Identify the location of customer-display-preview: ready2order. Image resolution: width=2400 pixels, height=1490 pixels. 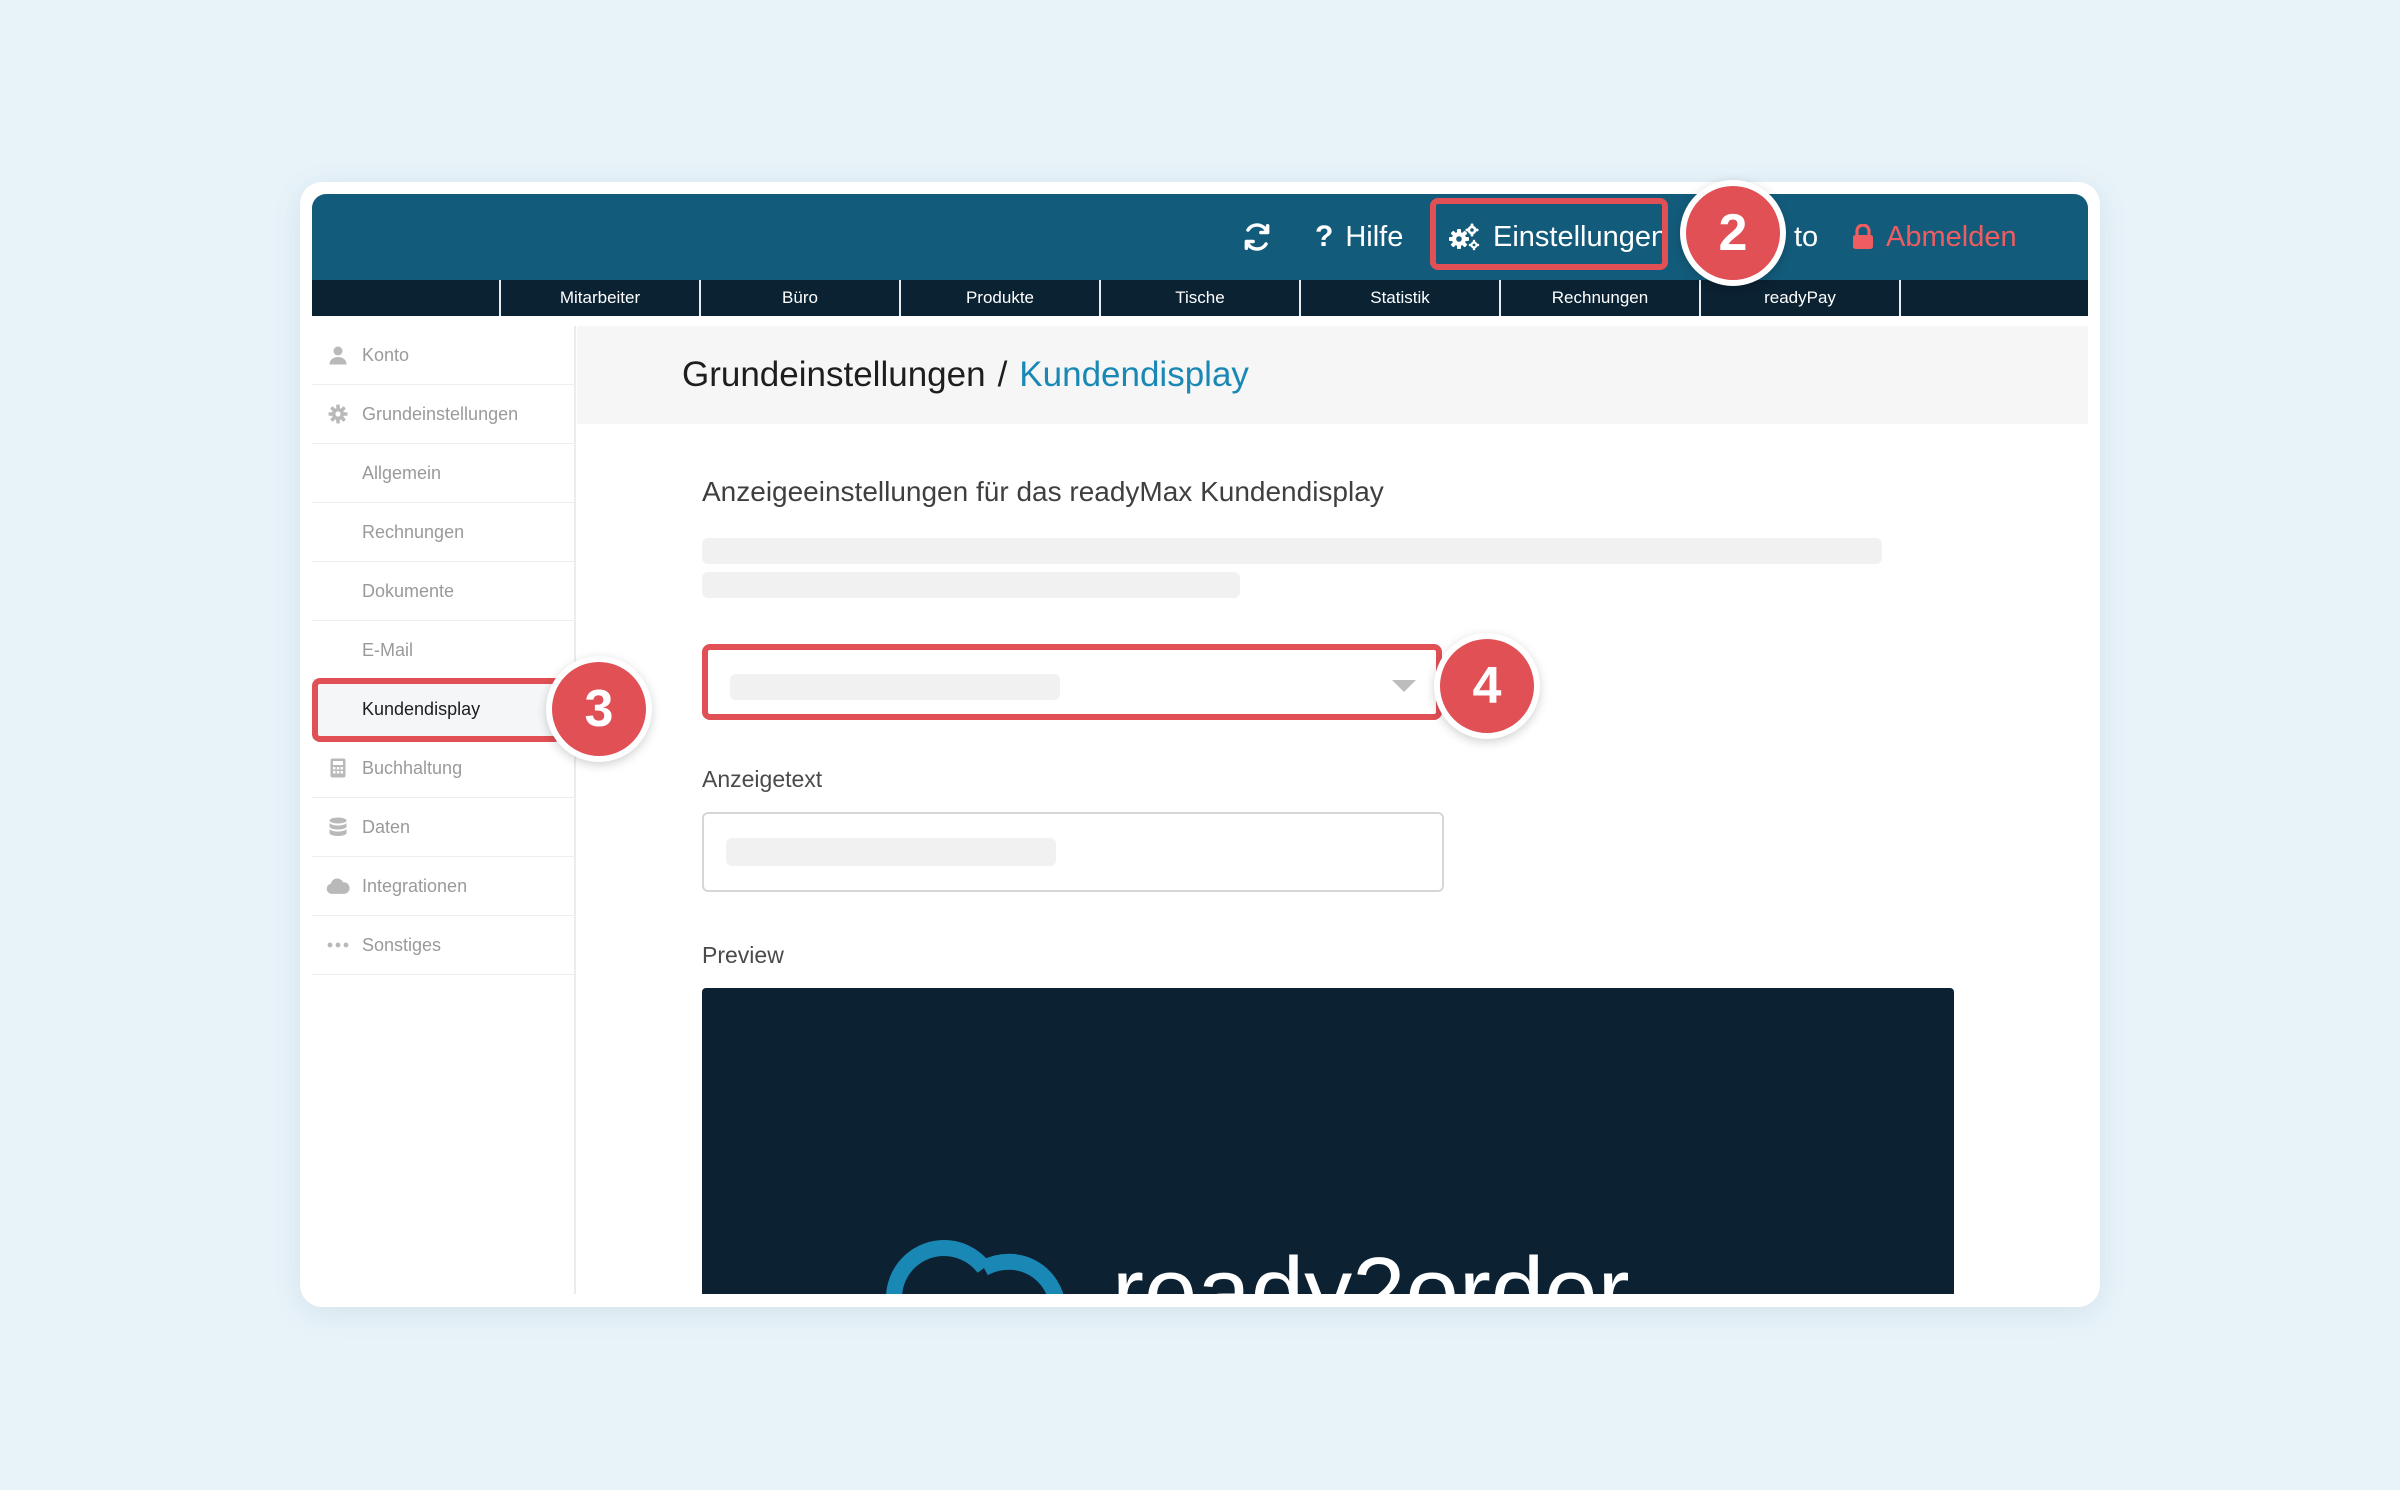
(1328, 1141).